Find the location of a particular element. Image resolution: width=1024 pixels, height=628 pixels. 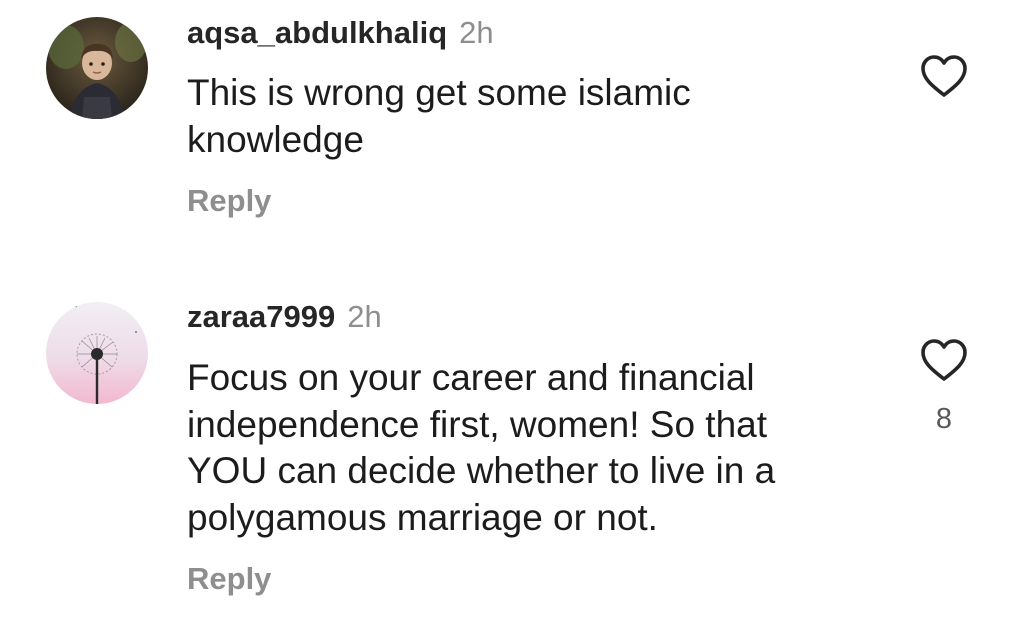

comment-header: zaraa7999 2h is located at coordinates (284, 317).